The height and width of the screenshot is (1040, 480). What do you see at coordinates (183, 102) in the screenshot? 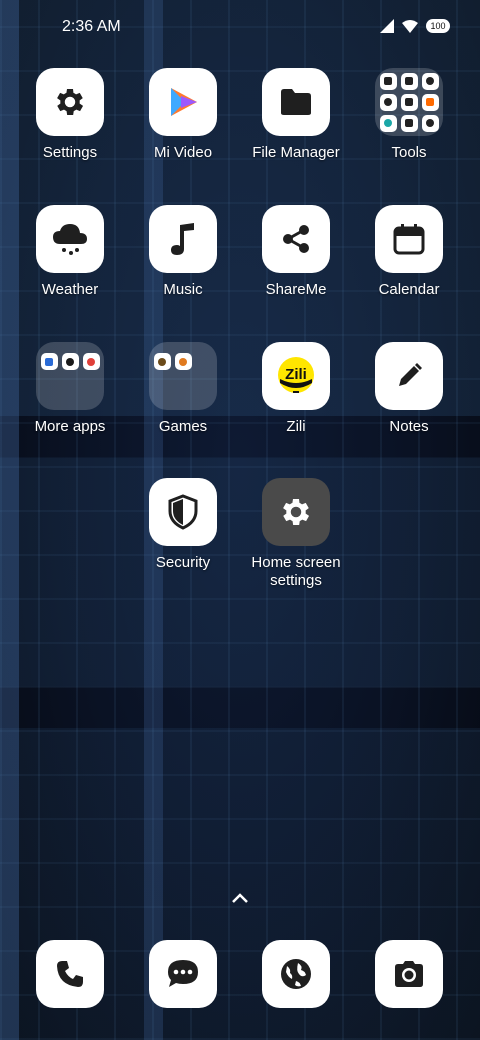
I see `mi-video-icon` at bounding box center [183, 102].